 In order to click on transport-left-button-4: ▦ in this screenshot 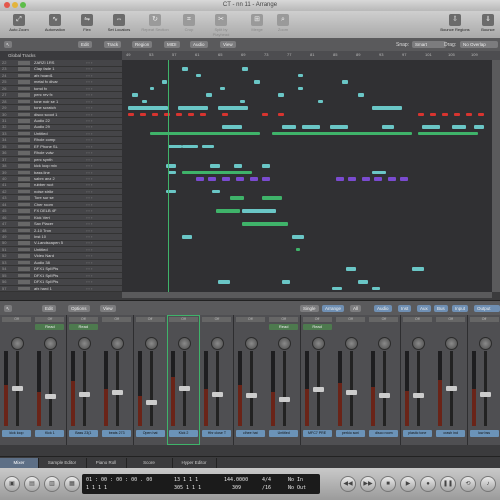, I will do `click(72, 484)`.